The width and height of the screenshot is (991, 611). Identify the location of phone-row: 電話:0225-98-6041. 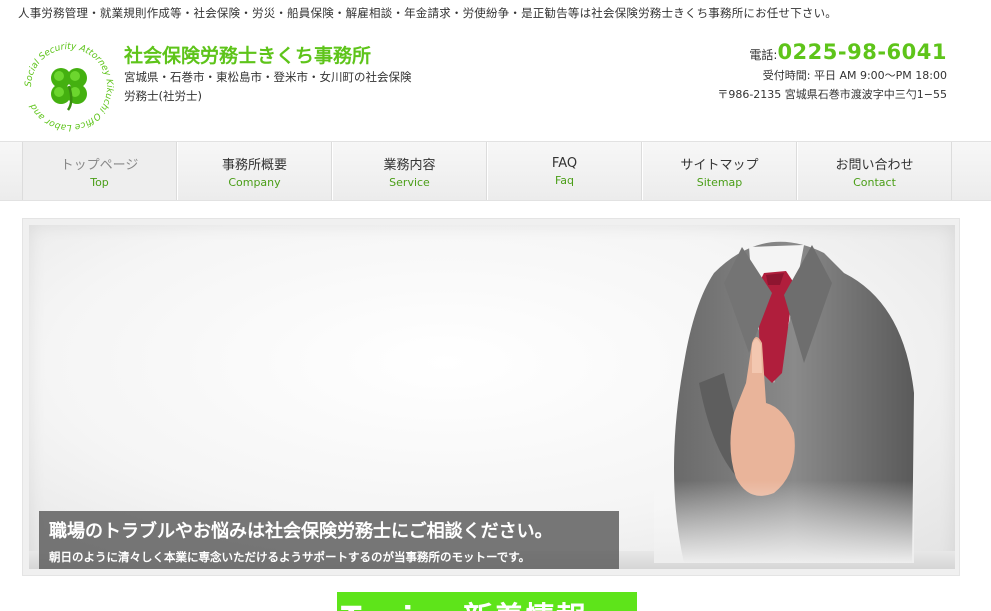
(832, 52).